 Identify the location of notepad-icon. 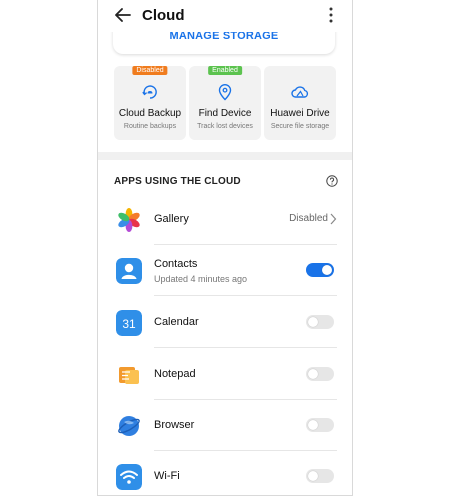
(129, 375).